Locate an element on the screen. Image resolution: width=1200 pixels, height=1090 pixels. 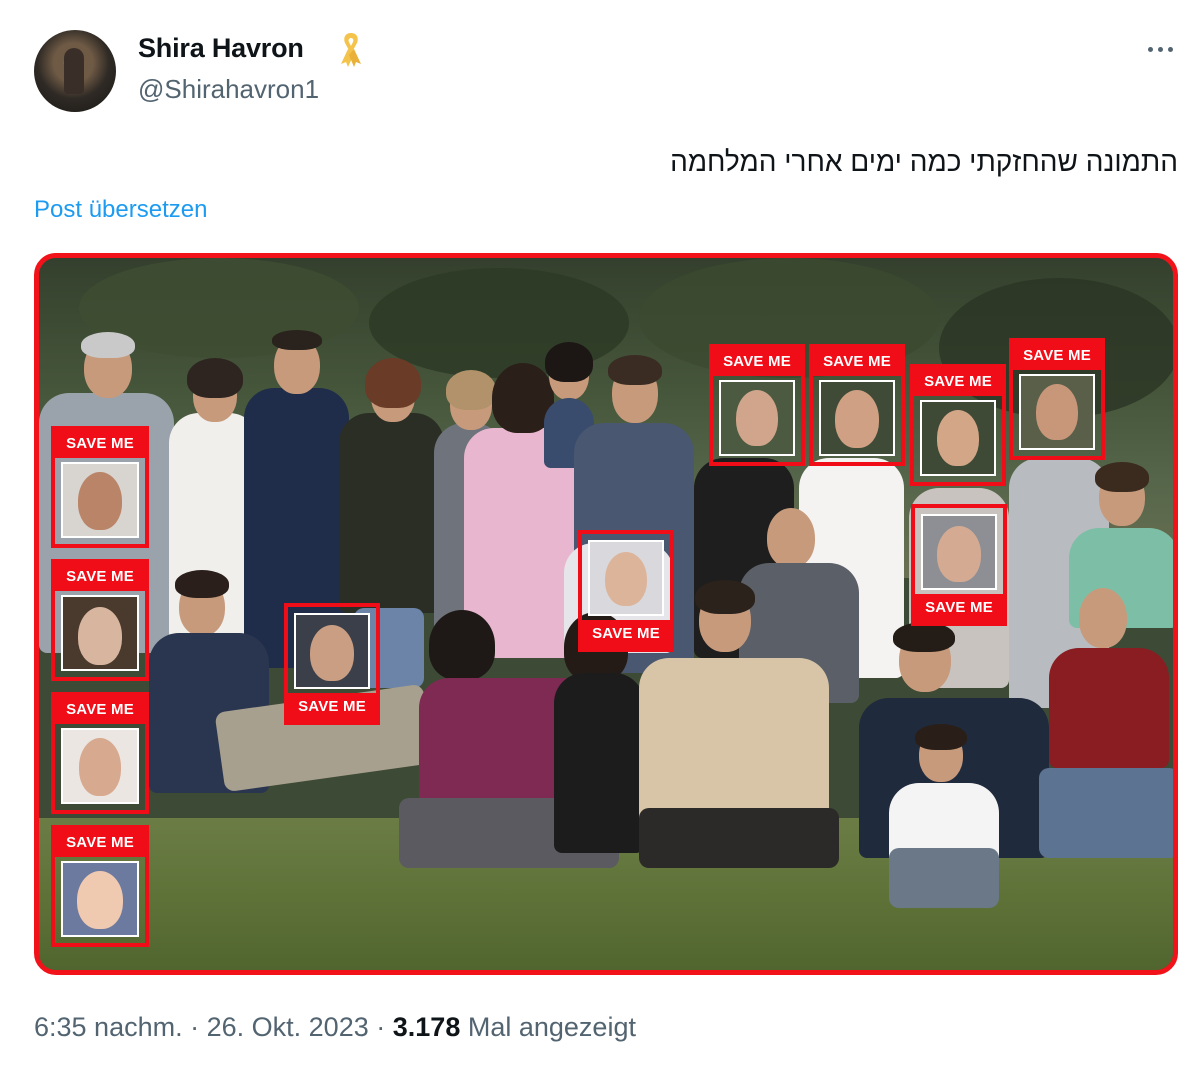
avatar is located at coordinates (75, 71).